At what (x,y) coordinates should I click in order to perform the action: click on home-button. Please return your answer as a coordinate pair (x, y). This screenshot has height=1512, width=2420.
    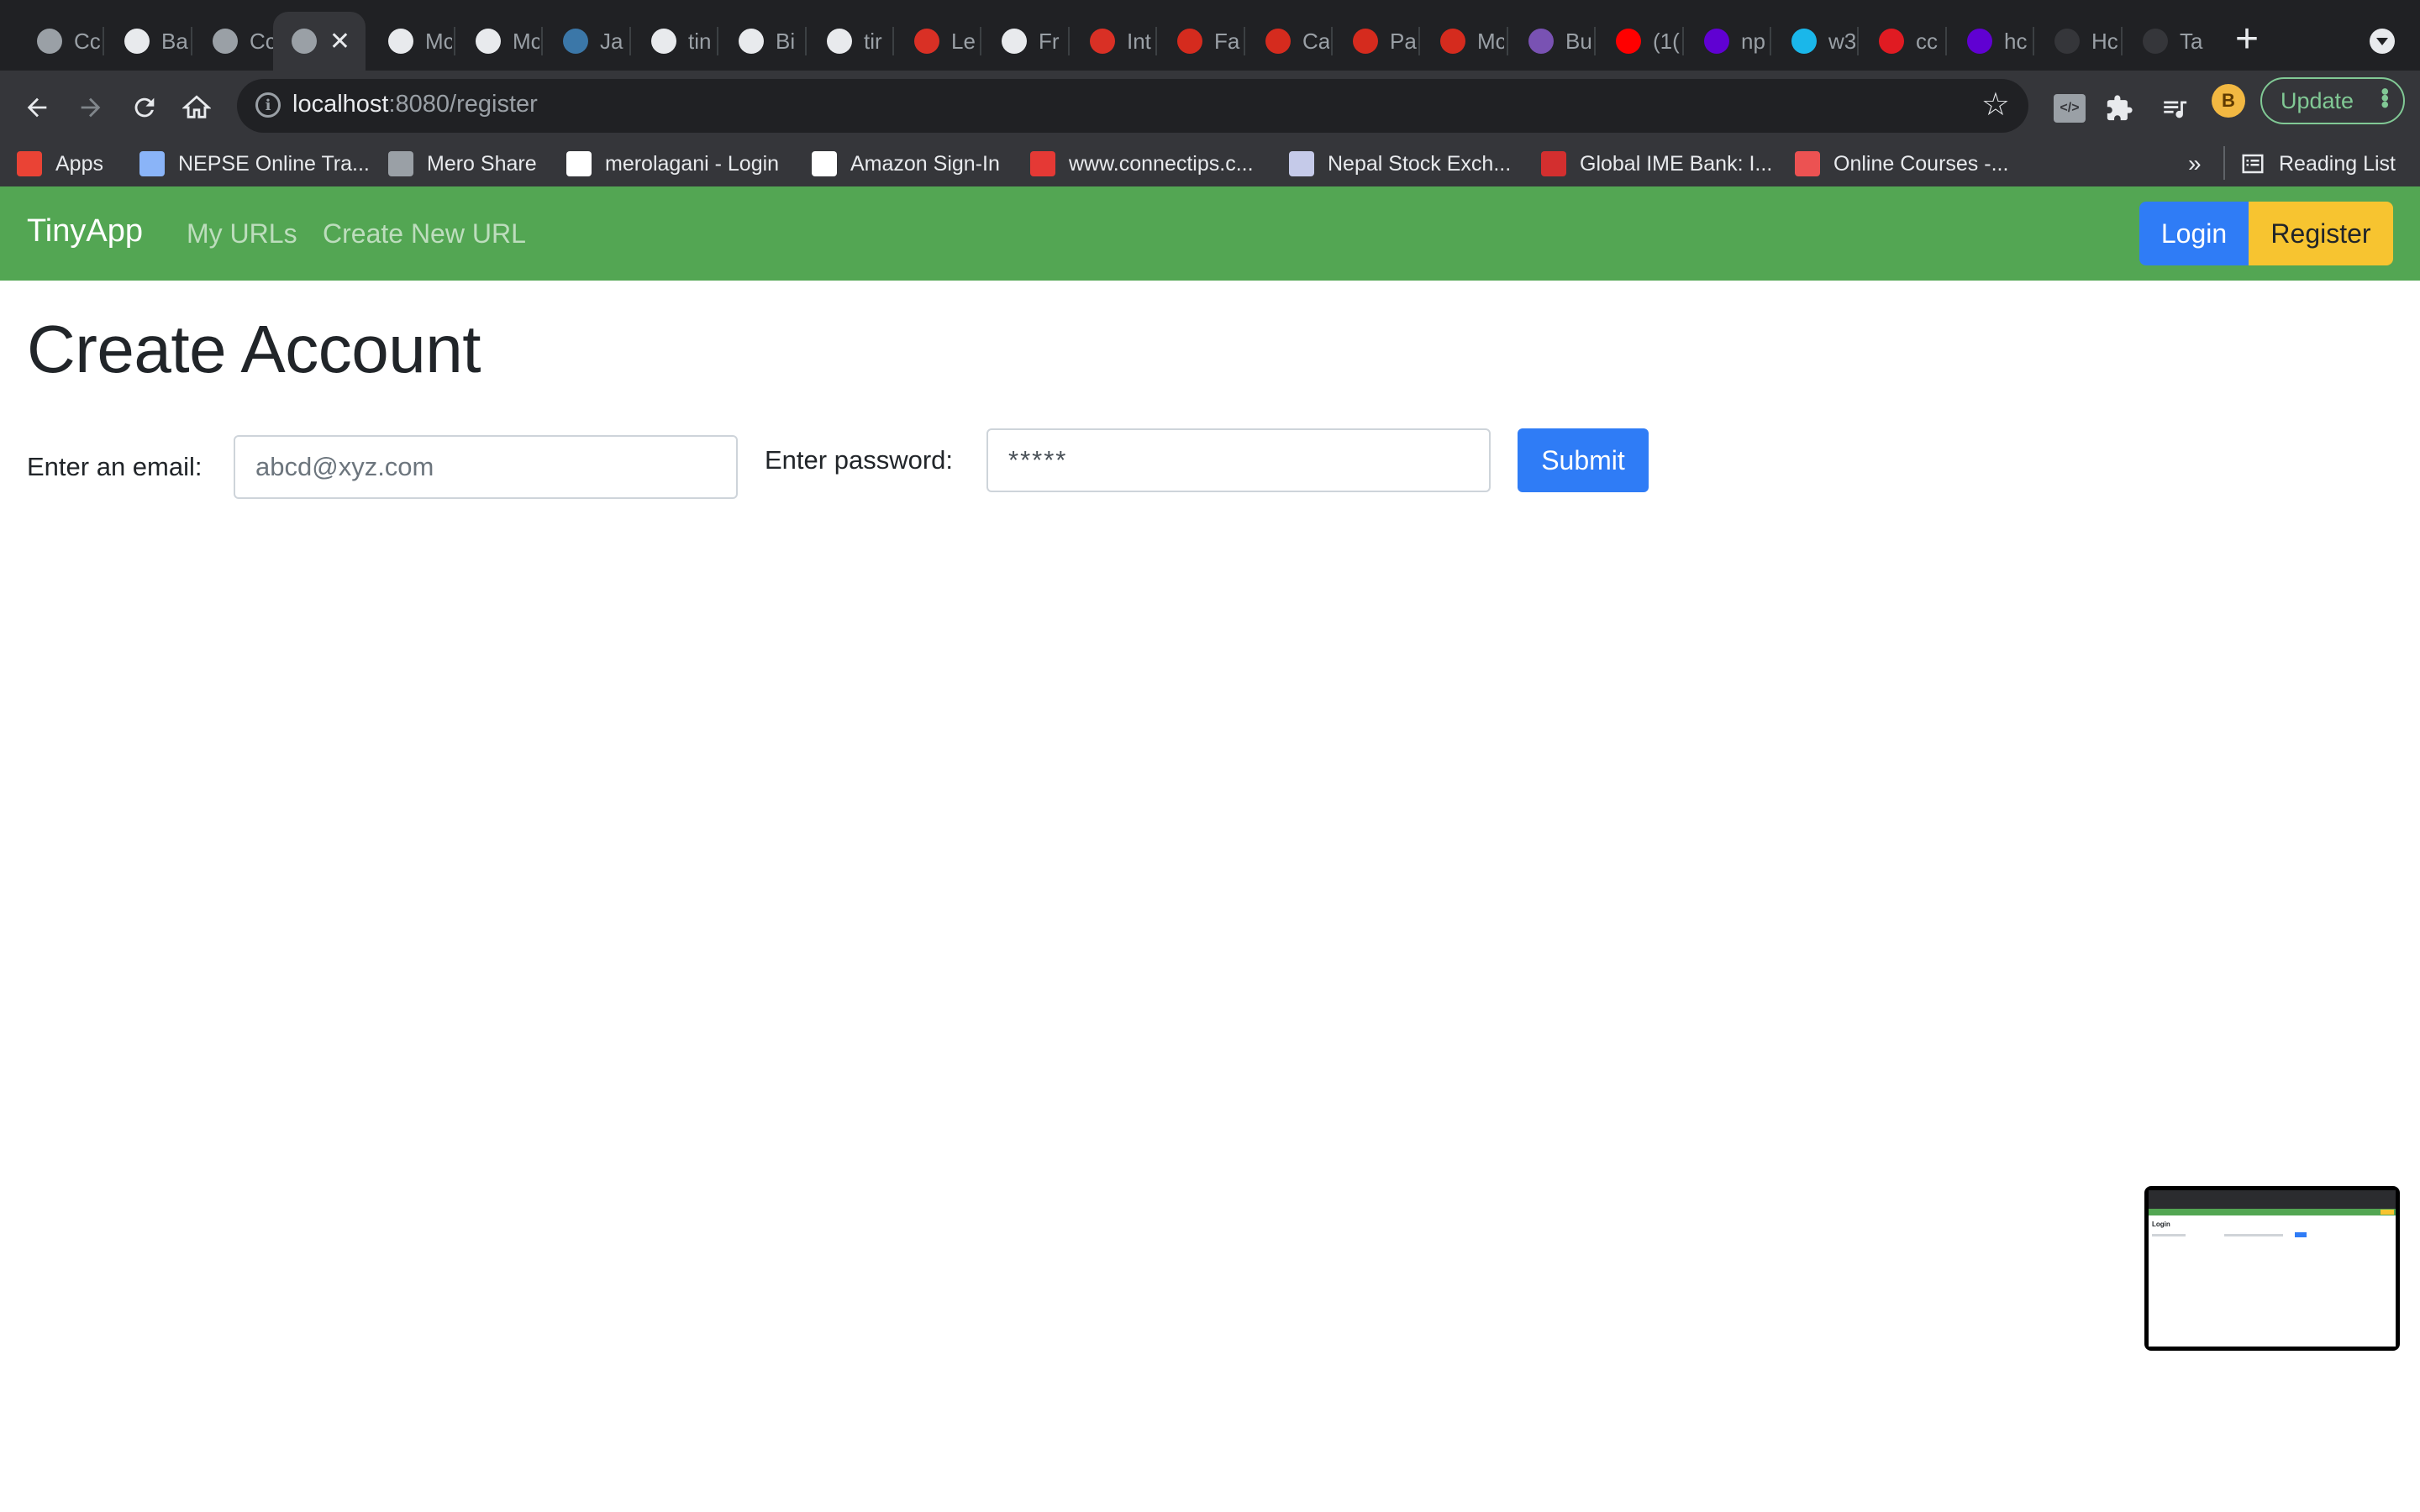
    Looking at the image, I should click on (196, 107).